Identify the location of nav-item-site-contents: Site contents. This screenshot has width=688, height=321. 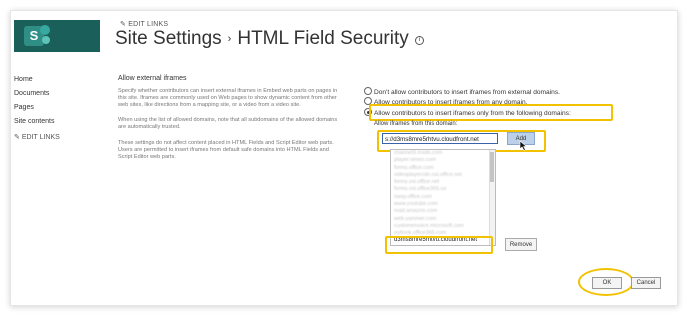
(37, 121).